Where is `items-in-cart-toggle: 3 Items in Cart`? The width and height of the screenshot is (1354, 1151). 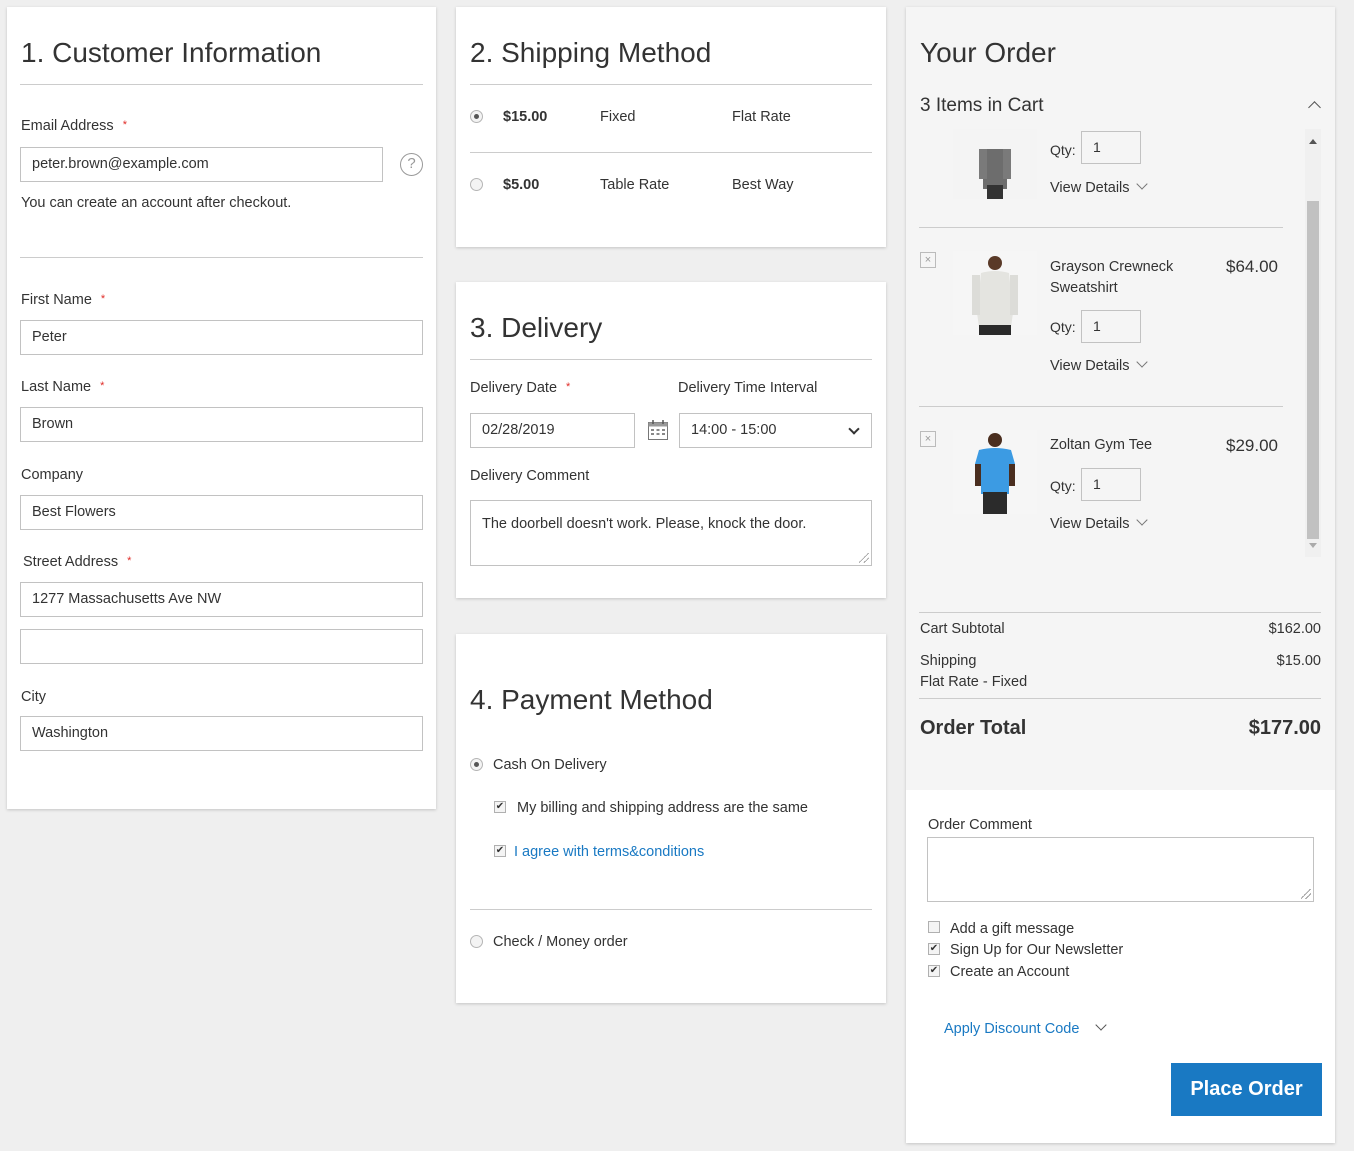 items-in-cart-toggle: 3 Items in Cart is located at coordinates (982, 106).